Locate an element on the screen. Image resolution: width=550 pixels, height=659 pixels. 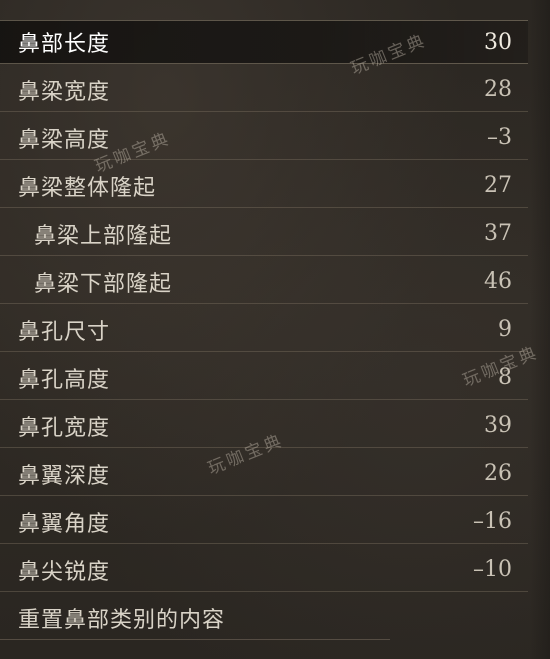
slider-row-bridge-overall-bump: 鼻梁整体隆起 27 is located at coordinates (264, 186).